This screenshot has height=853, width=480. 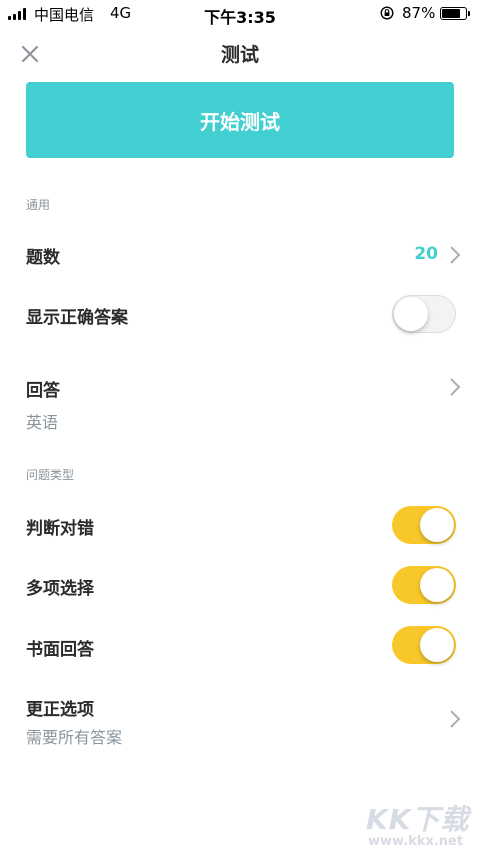 I want to click on page-title: 测试, so click(x=239, y=55).